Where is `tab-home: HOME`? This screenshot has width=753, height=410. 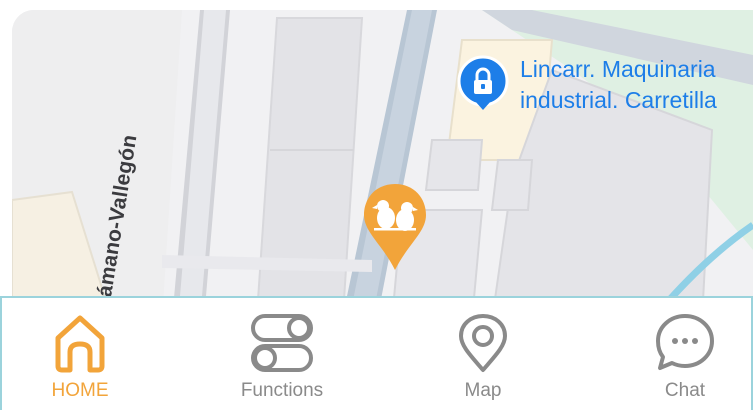
tab-home: HOME is located at coordinates (87, 354).